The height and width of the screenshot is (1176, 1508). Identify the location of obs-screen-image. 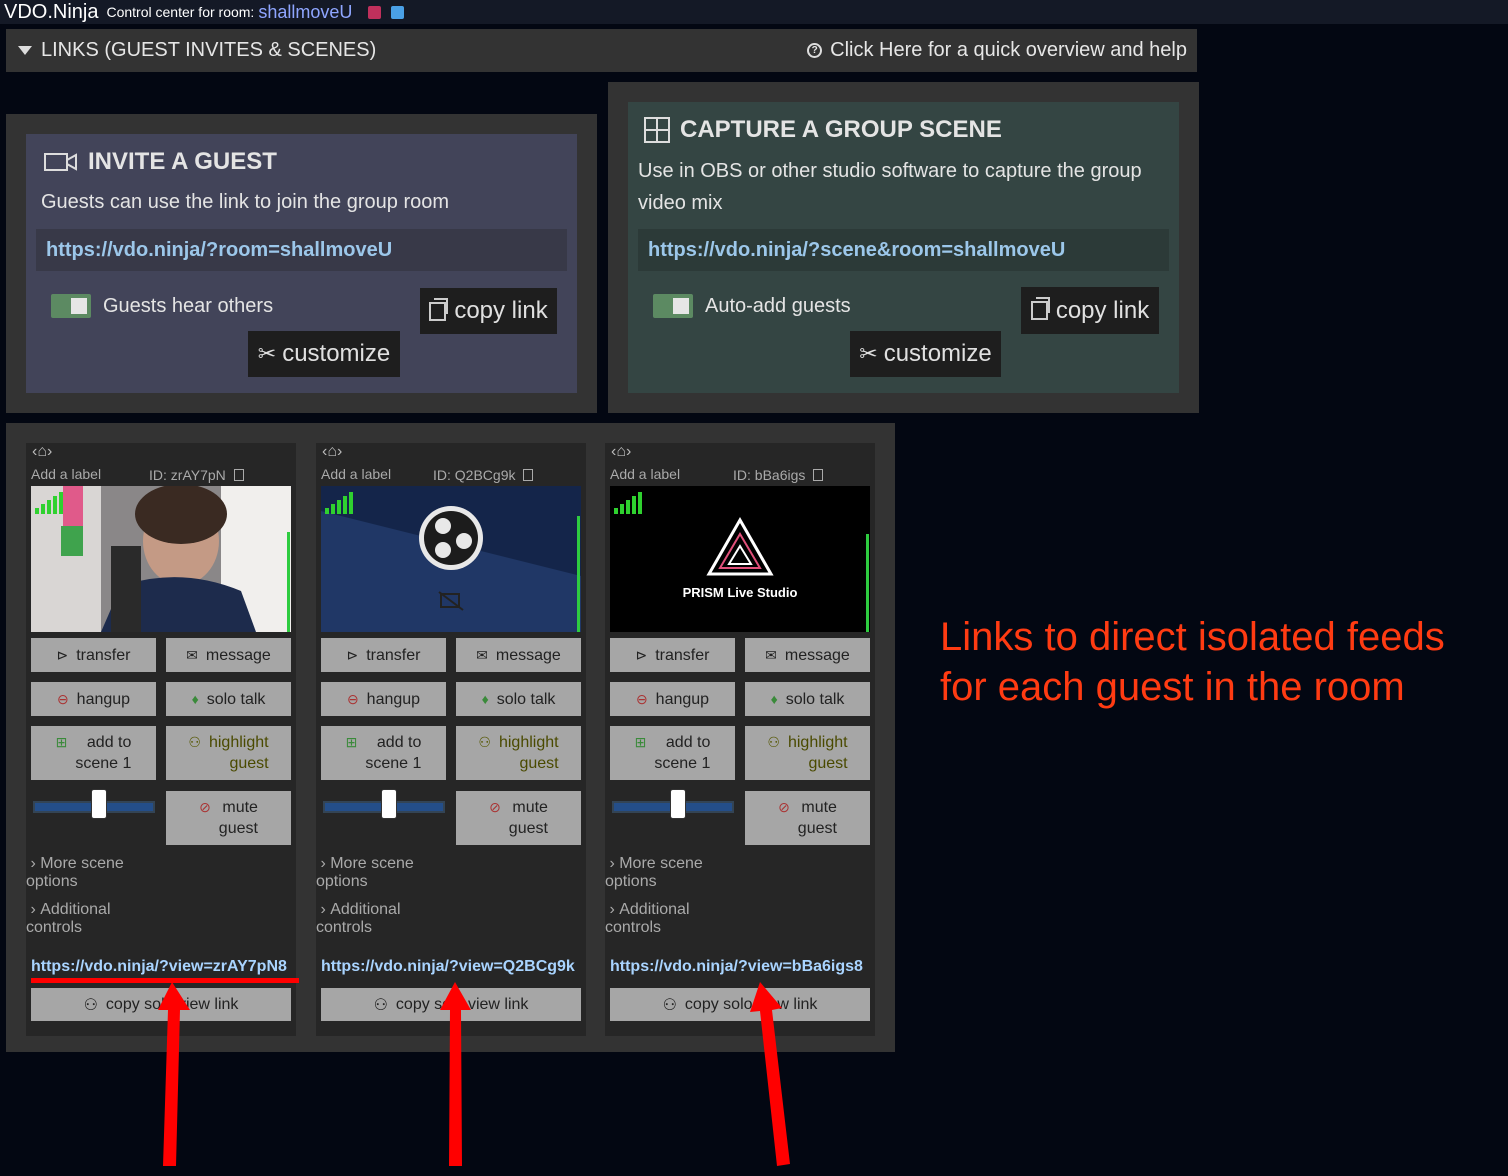
(451, 559).